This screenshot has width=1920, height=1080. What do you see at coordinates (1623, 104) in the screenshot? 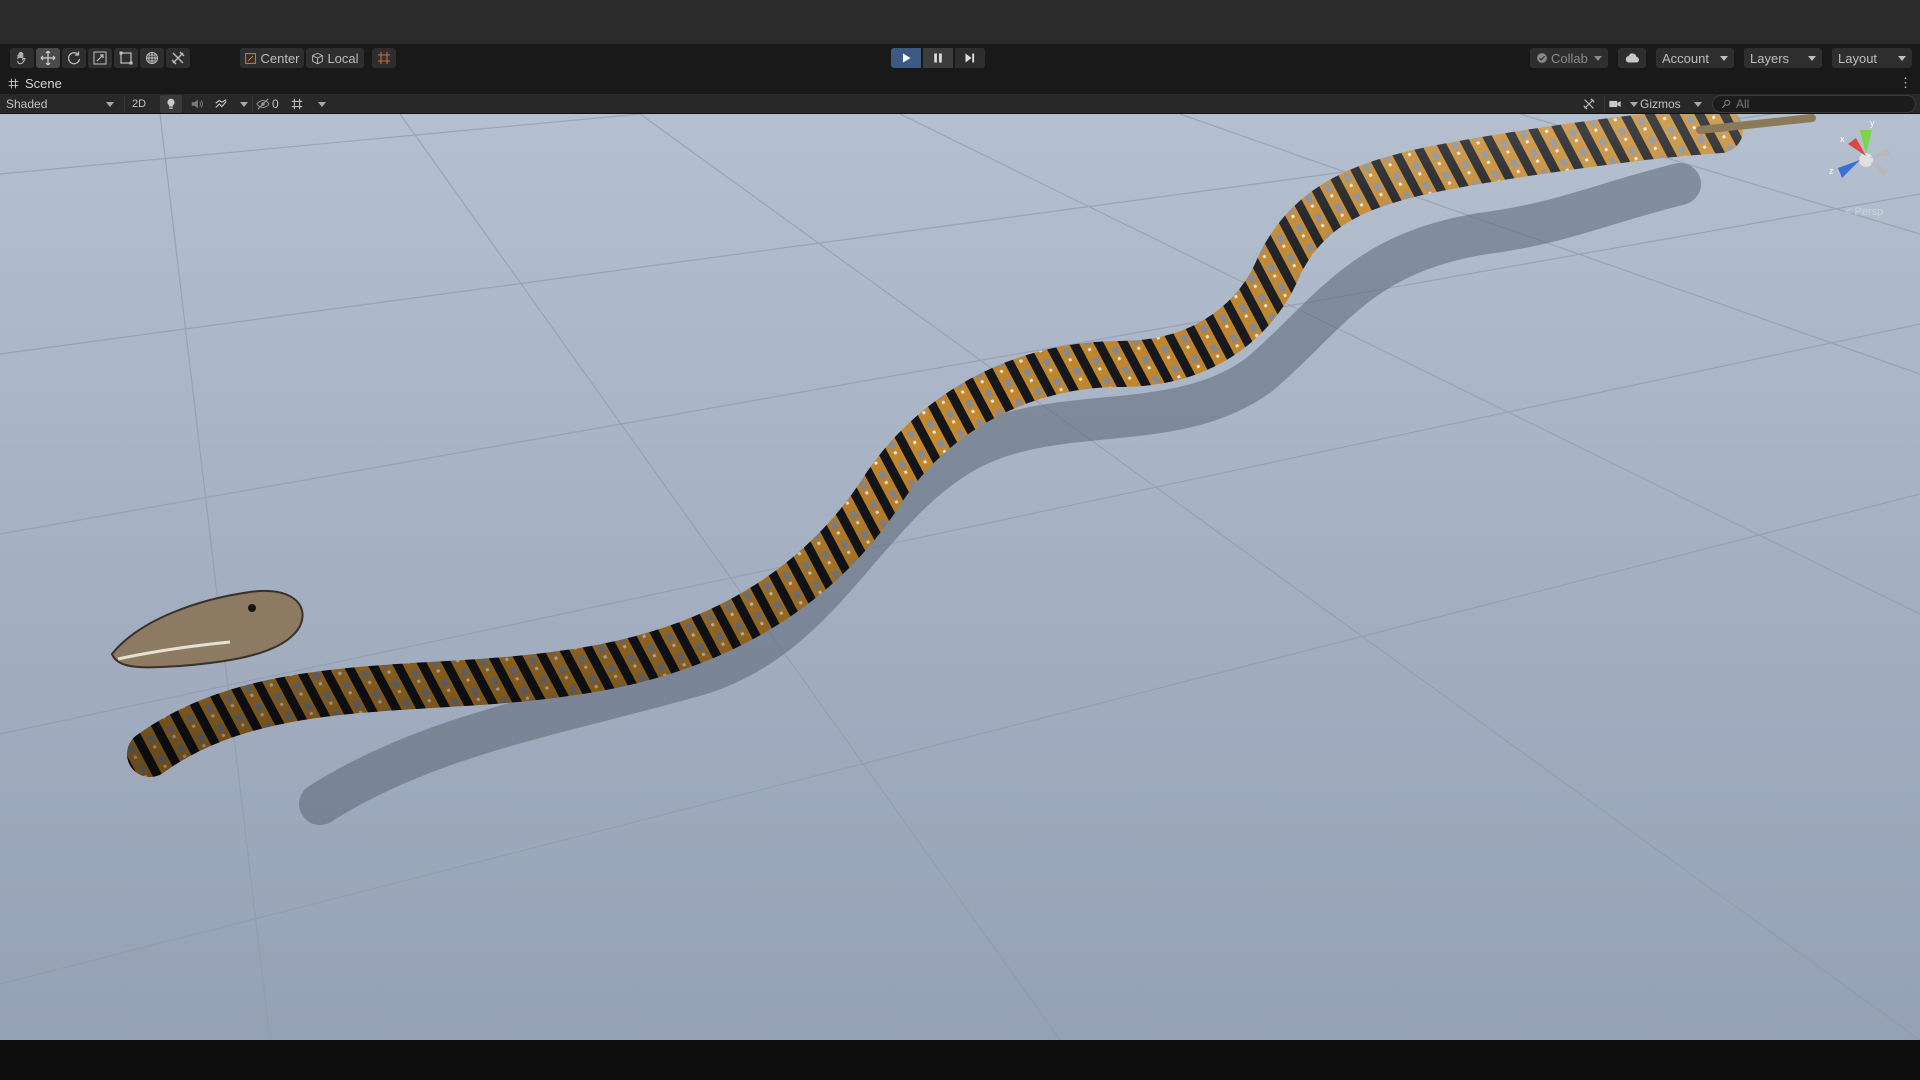
I see `camera-settings-dropdown` at bounding box center [1623, 104].